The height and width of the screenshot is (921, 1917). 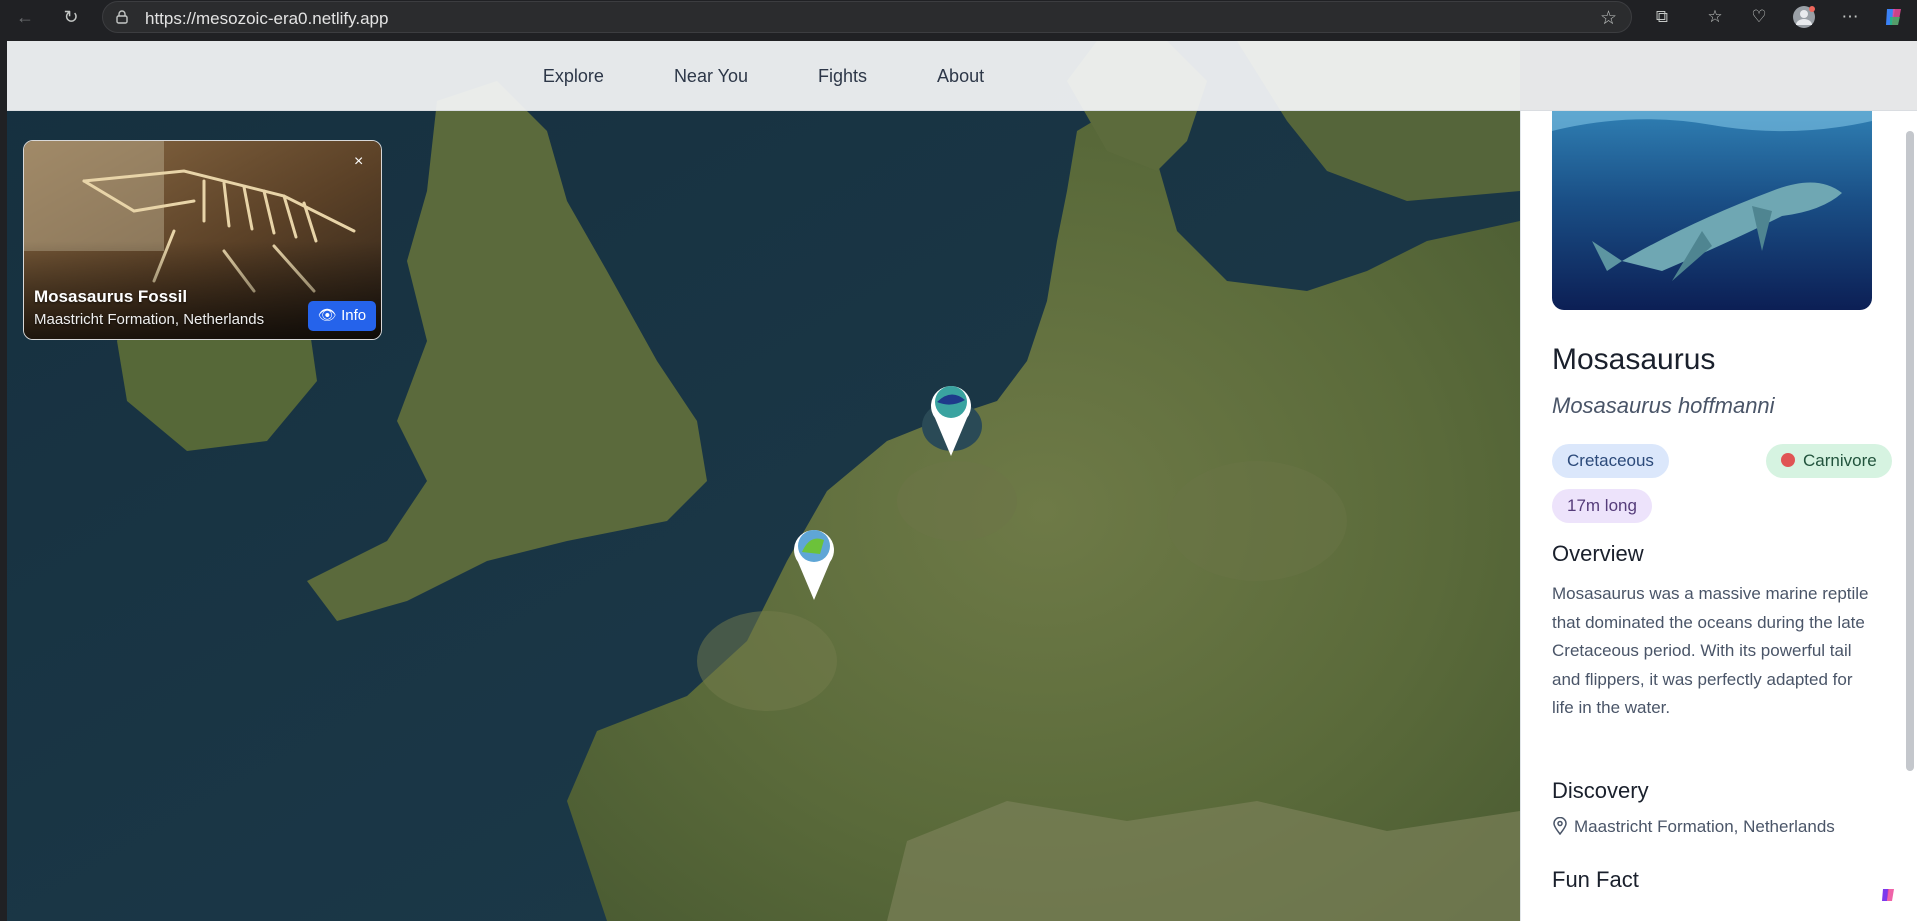 I want to click on sparkle-icon, so click(x=1889, y=895).